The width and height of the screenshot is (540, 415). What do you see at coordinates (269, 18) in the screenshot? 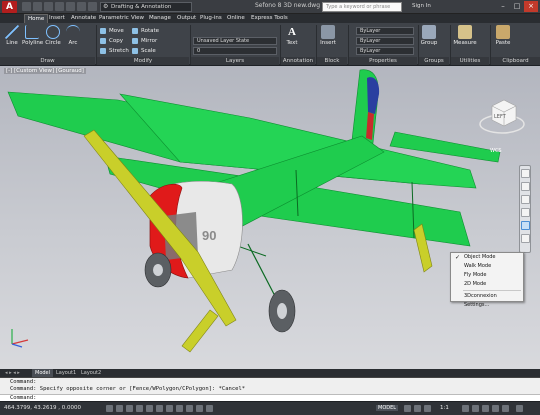
I see `tab-express-tools: Express Tools` at bounding box center [269, 18].